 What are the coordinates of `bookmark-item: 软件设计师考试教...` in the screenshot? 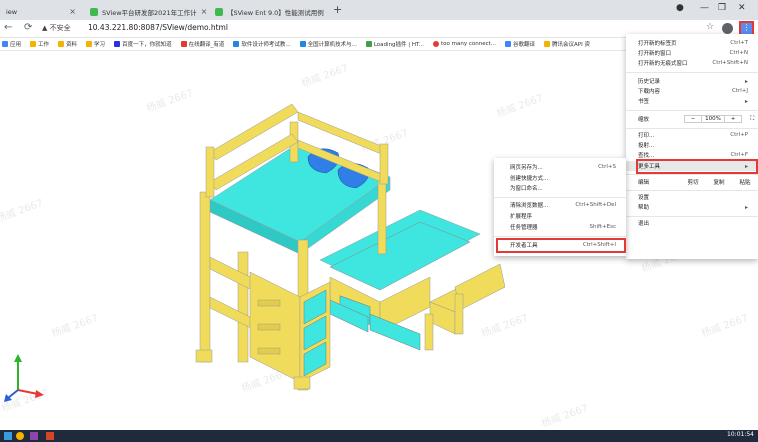 It's located at (262, 44).